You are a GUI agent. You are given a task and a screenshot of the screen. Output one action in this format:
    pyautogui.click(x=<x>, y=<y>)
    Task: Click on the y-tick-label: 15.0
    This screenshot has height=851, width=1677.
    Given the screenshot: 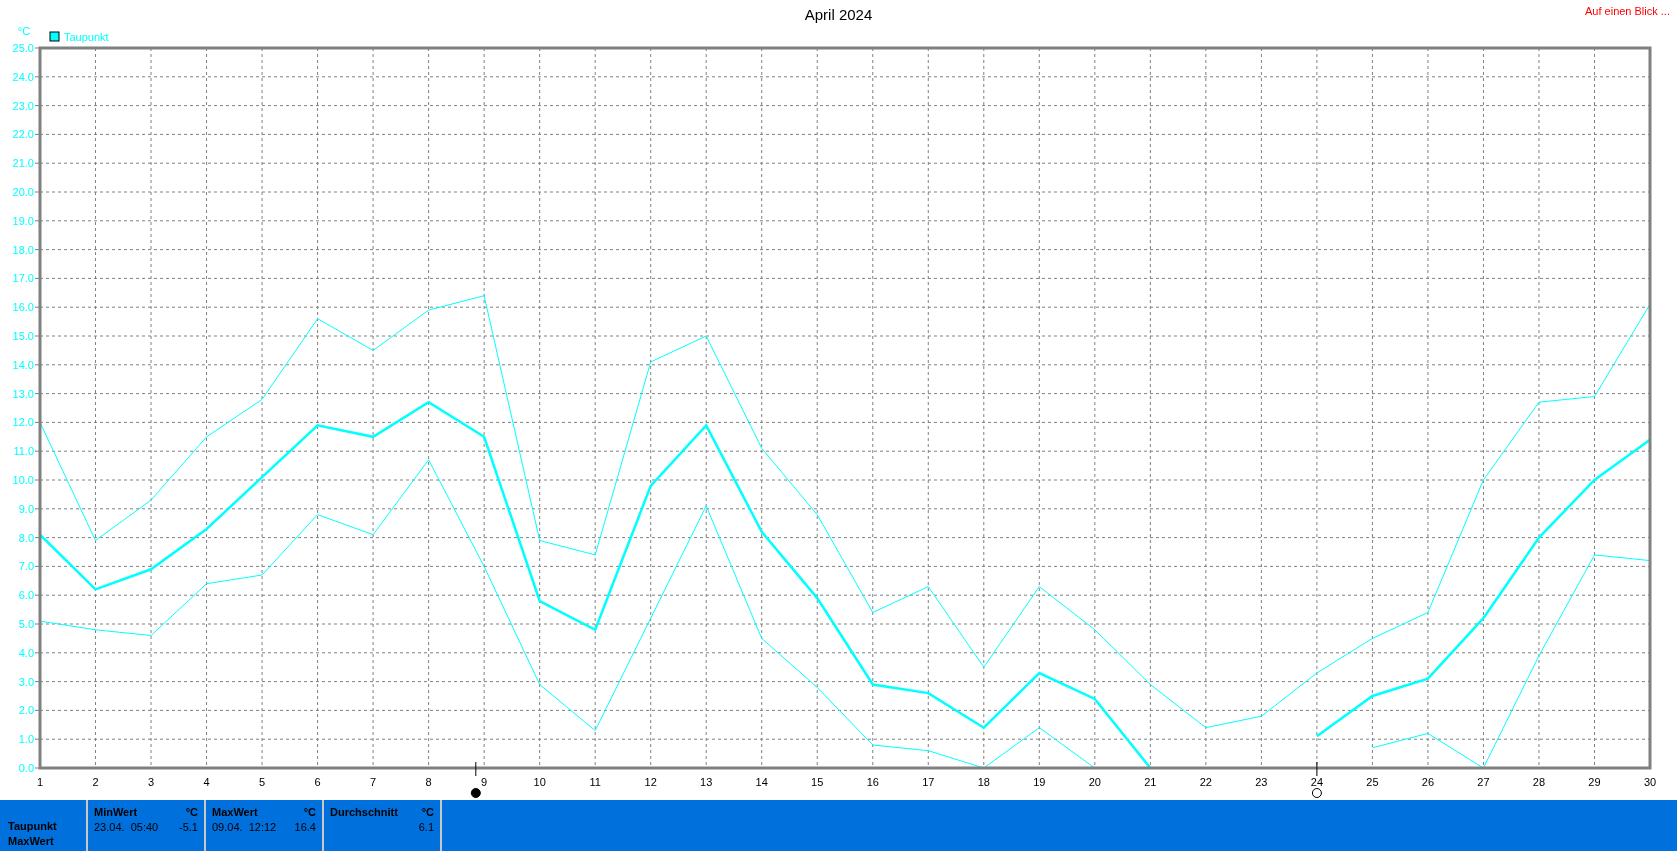 What is the action you would take?
    pyautogui.click(x=23, y=336)
    